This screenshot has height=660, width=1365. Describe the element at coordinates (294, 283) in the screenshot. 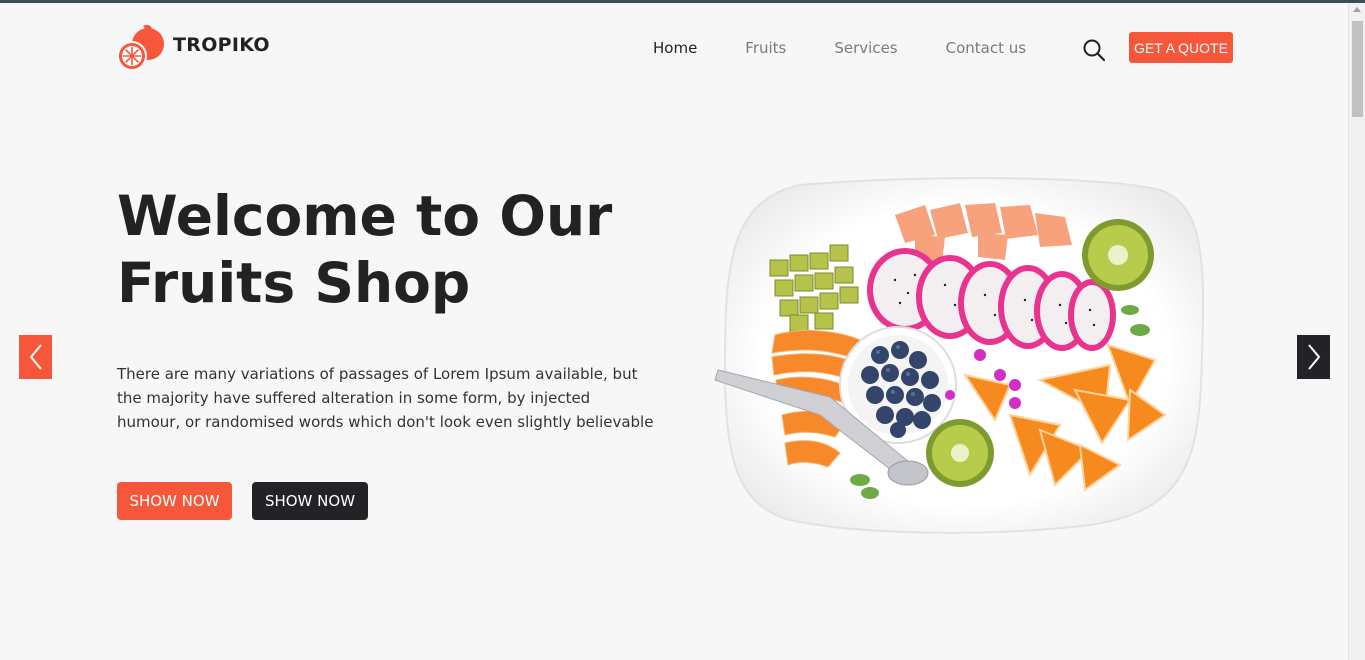

I see `hero-title-line-2: Fruits Shop` at that location.